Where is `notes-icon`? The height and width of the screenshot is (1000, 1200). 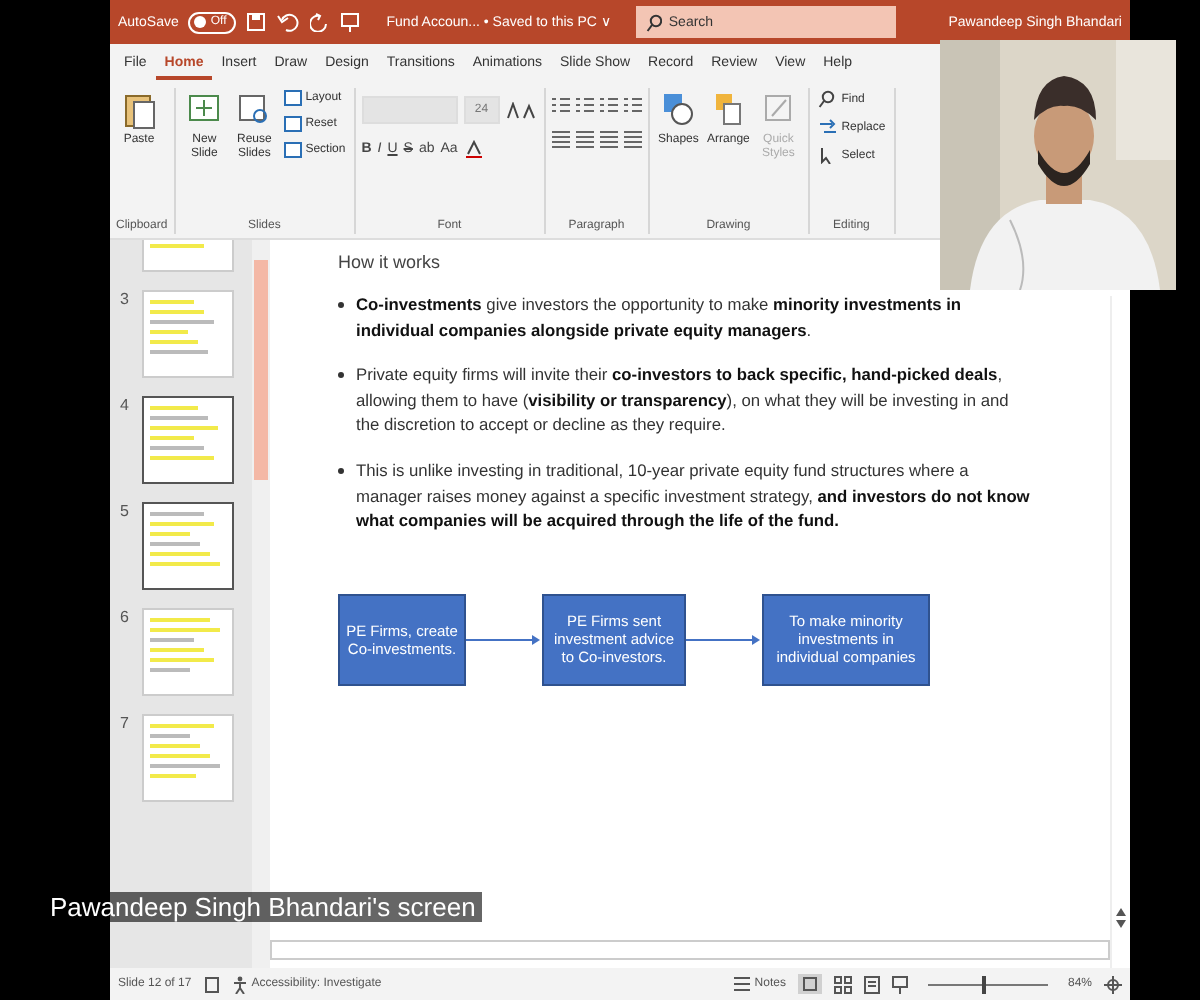
notes-icon is located at coordinates (742, 984).